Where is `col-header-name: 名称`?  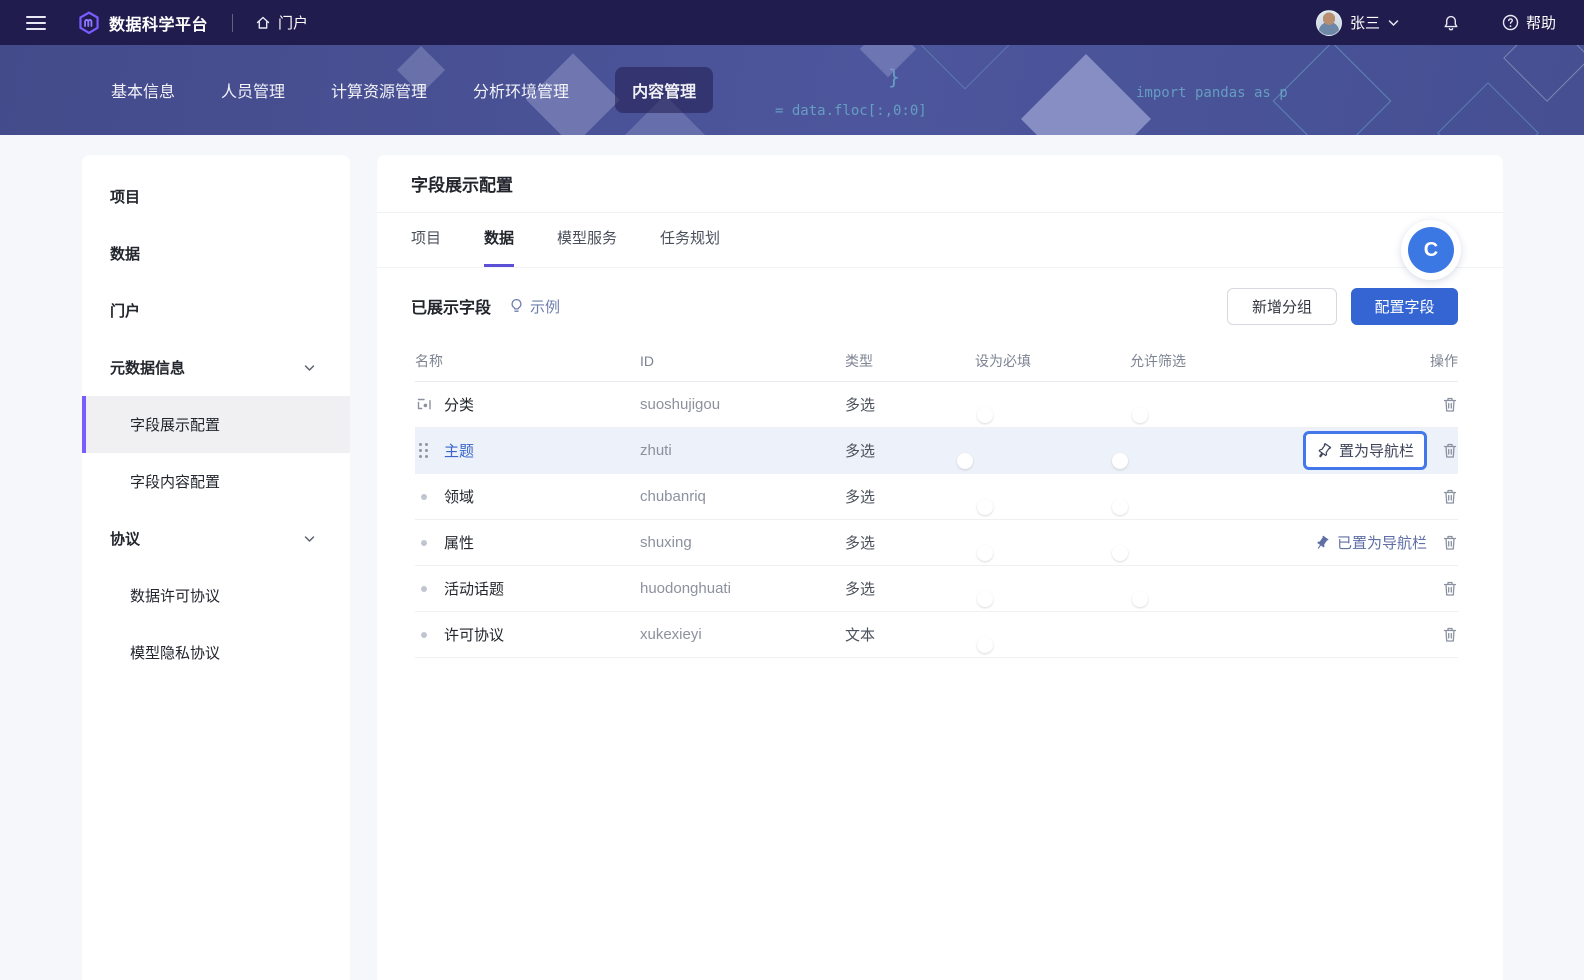
col-header-name: 名称 is located at coordinates (429, 360).